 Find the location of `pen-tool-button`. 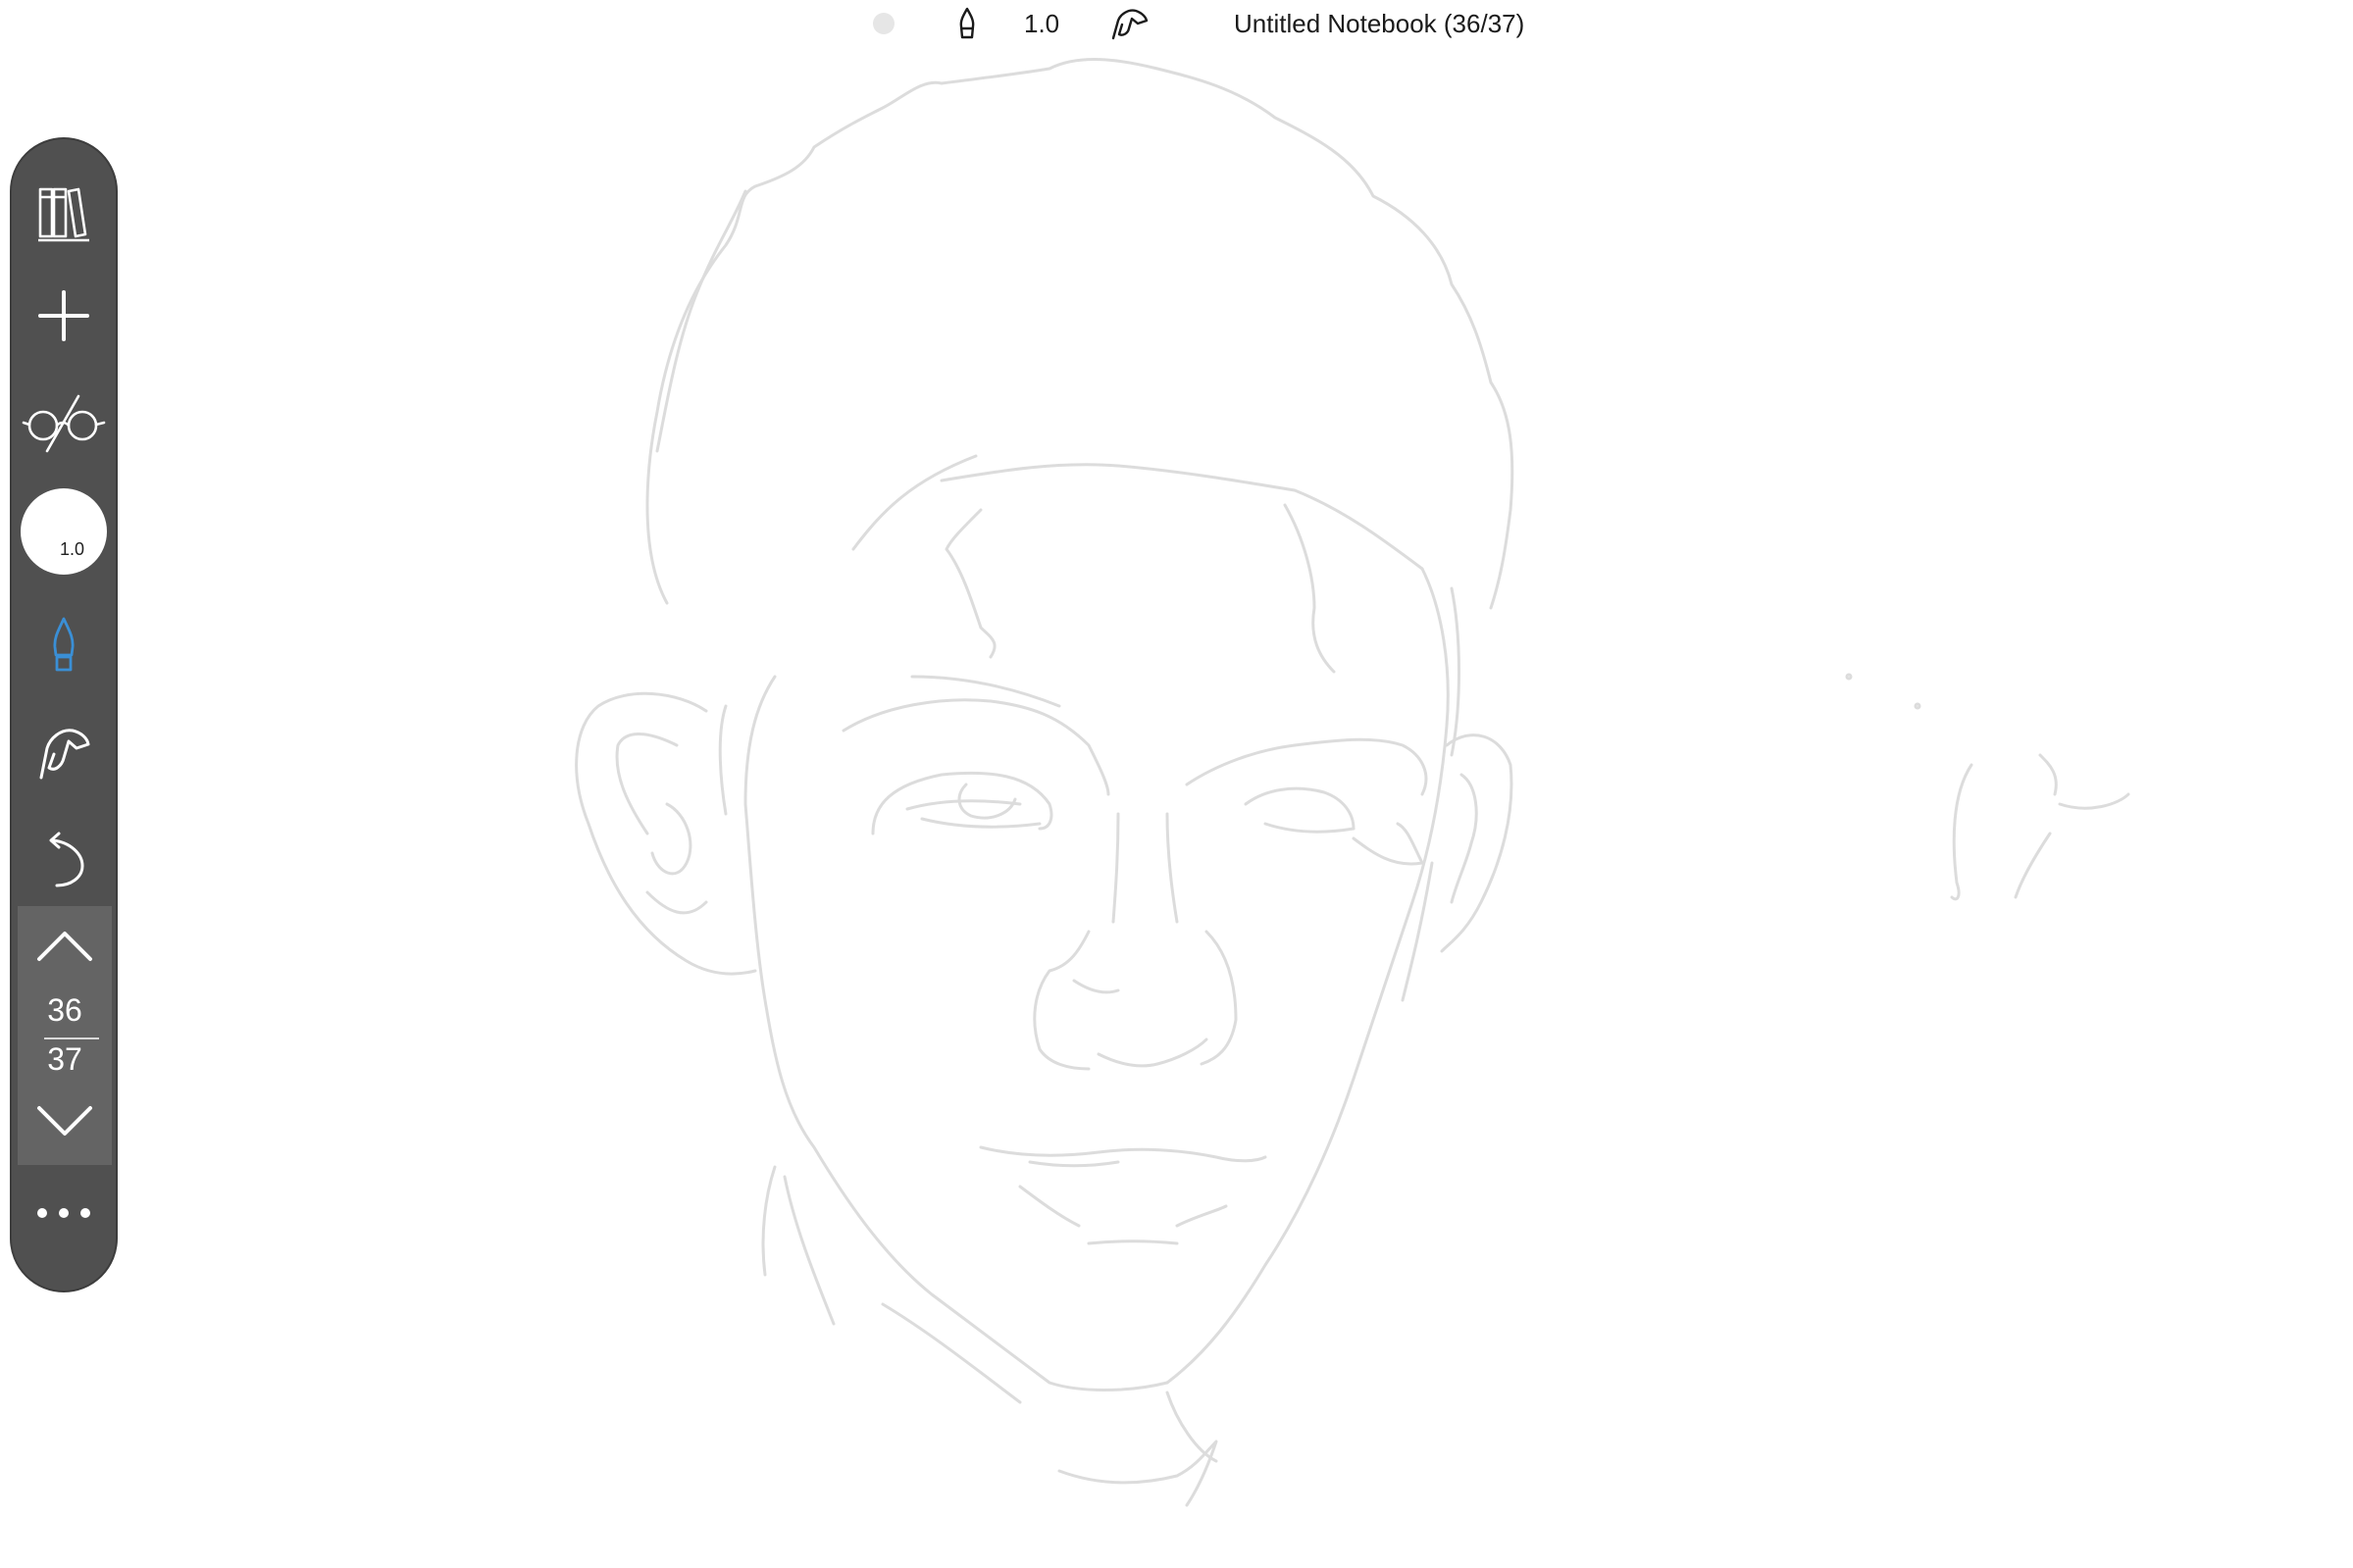

pen-tool-button is located at coordinates (64, 644).